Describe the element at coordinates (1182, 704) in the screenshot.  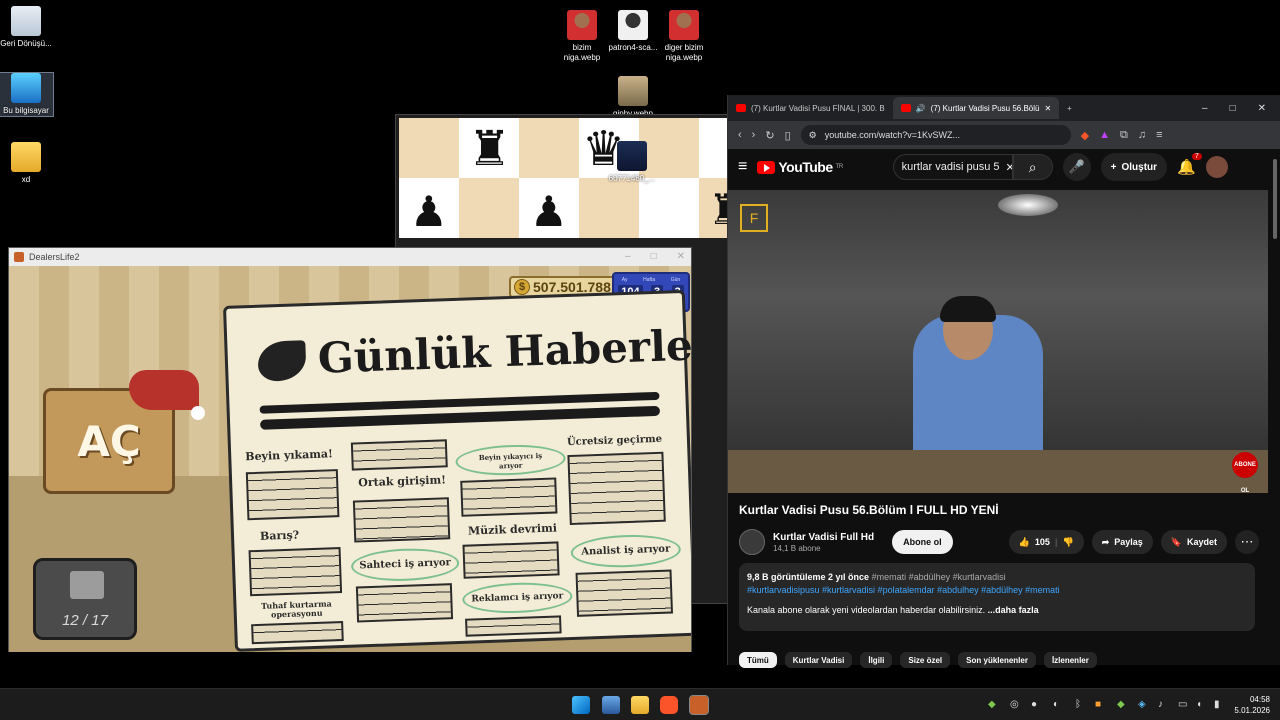
I see `network-icon: ▭` at that location.